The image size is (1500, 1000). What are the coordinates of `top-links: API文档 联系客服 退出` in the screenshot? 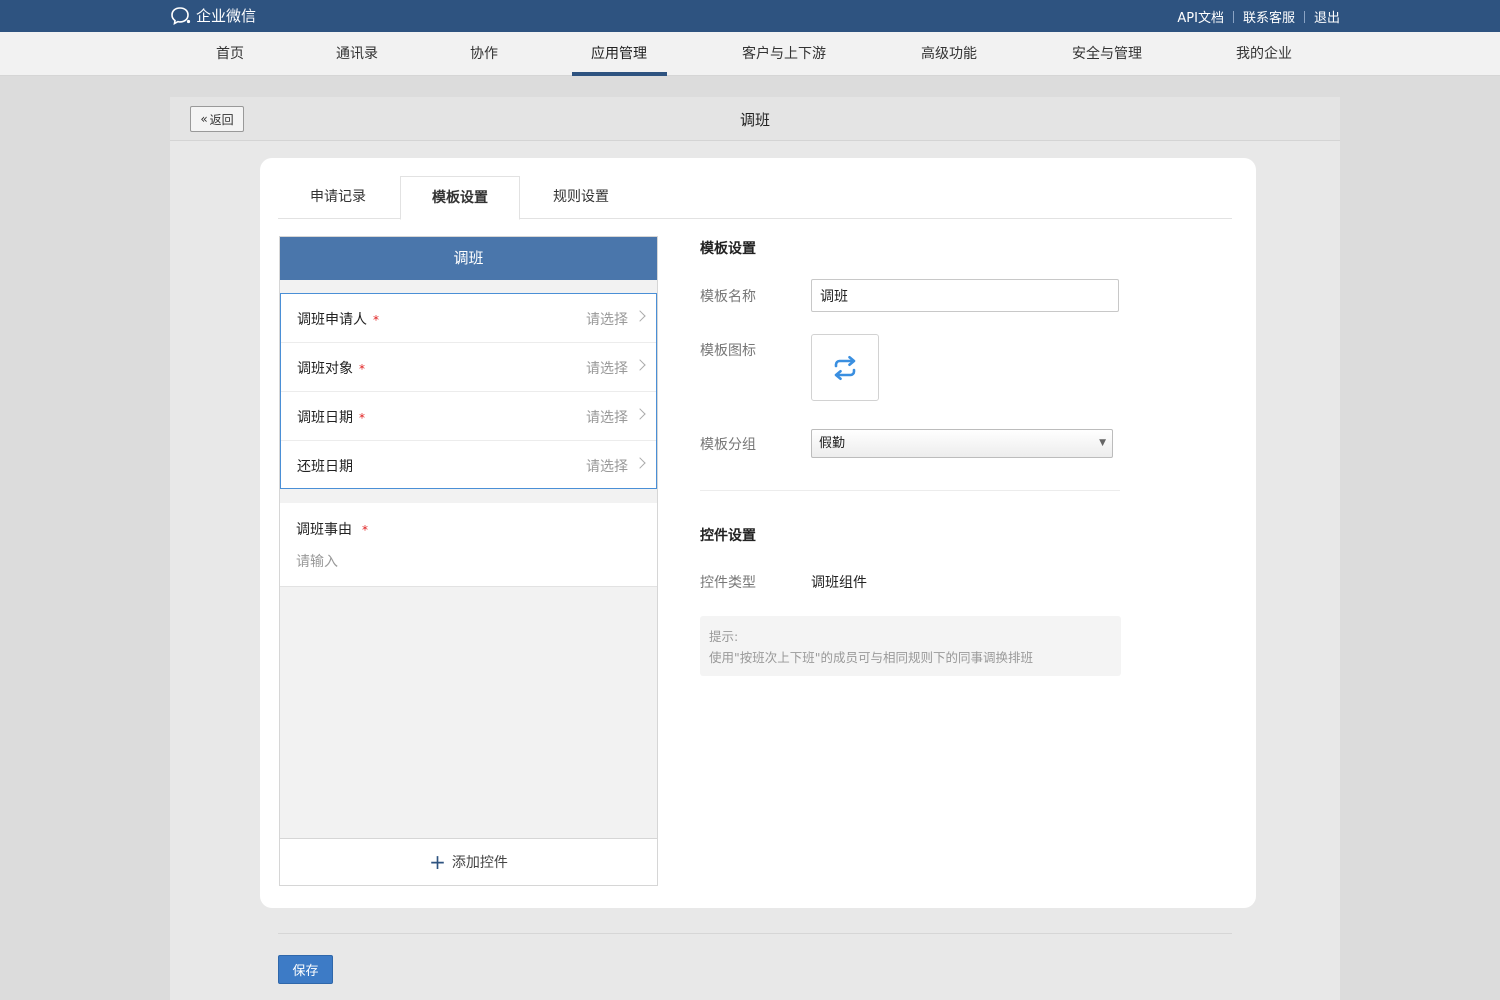 It's located at (1258, 16).